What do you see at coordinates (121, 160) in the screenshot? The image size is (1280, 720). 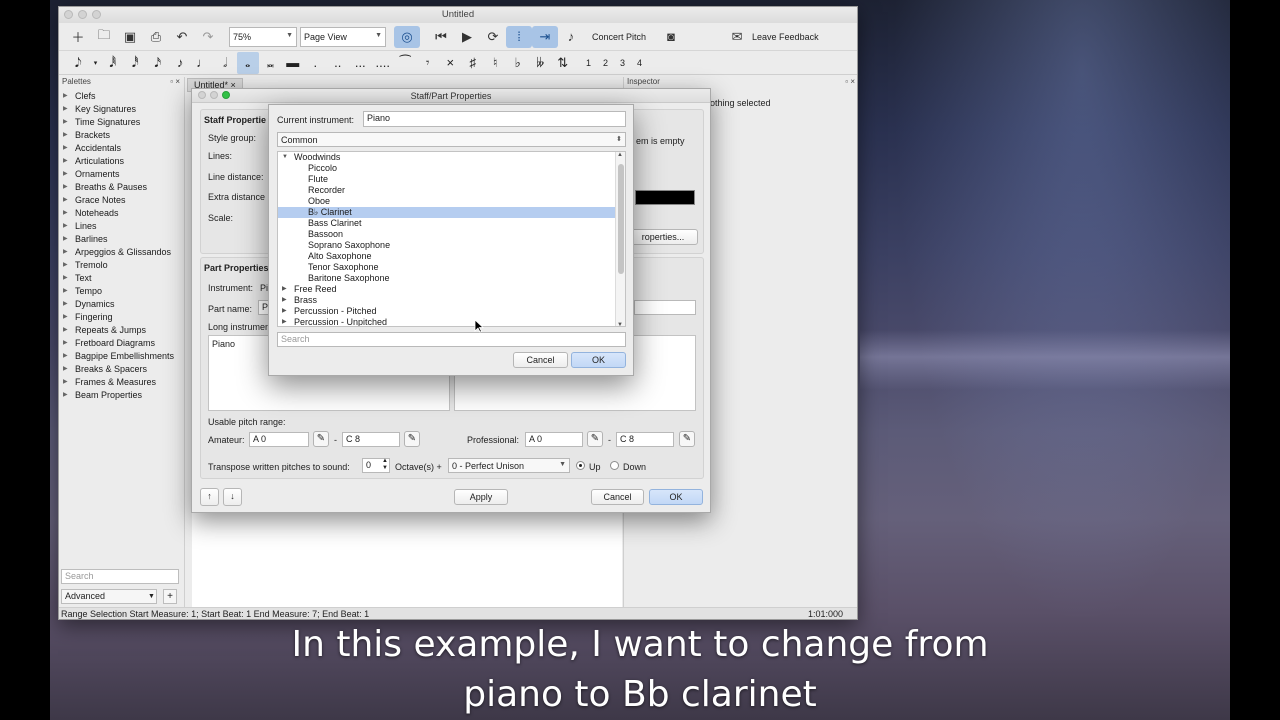 I see `palette-item: ▶ Articulations` at bounding box center [121, 160].